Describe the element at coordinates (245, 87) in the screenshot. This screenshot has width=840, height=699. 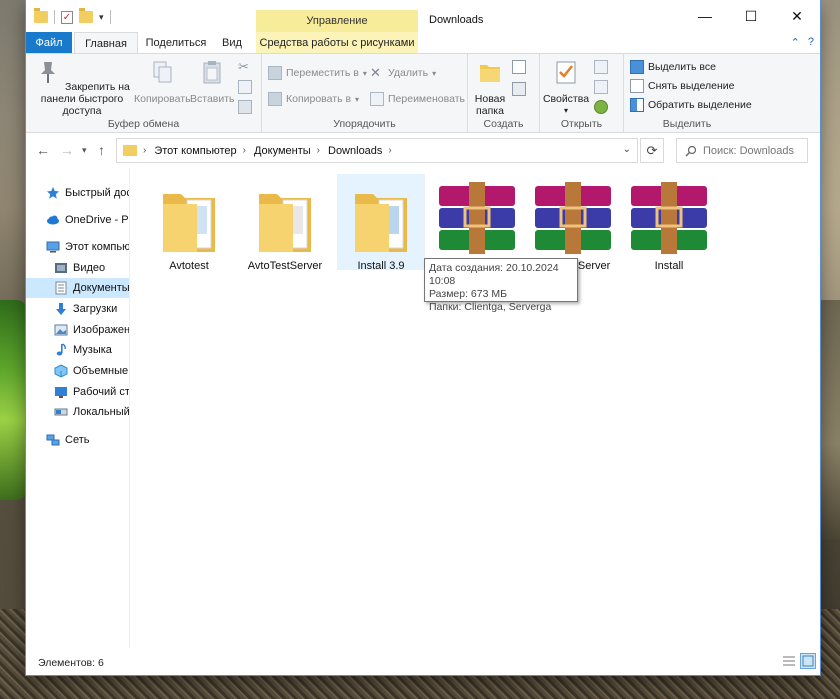
I see `copy-path-button` at that location.